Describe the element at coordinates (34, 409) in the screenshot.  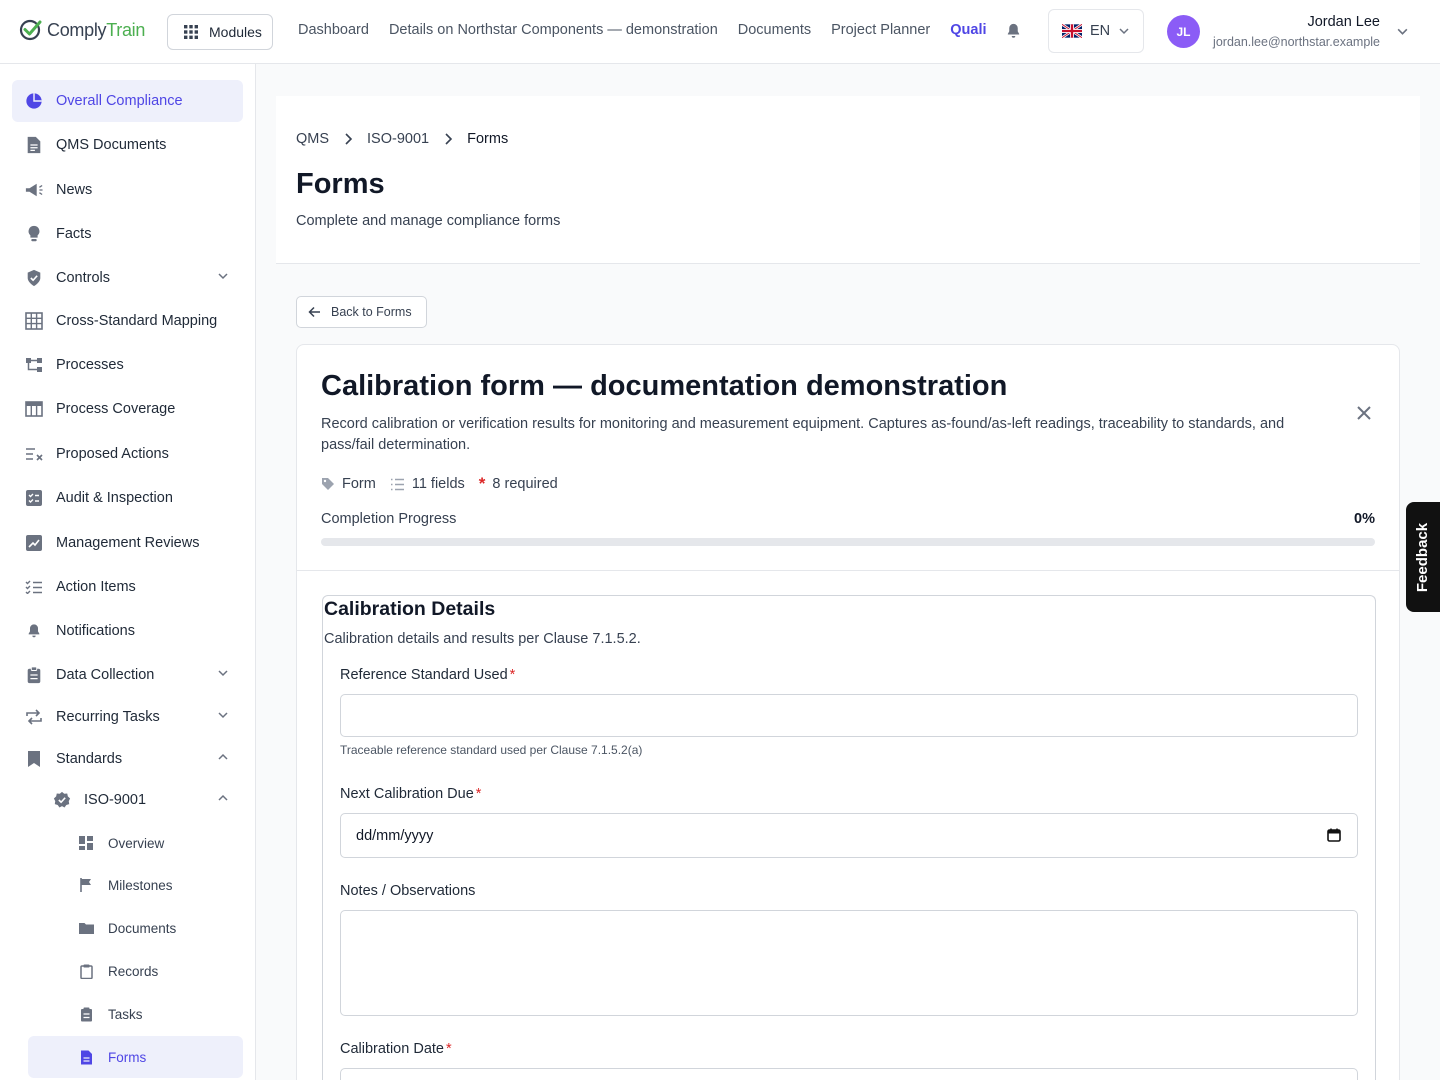
I see `table-icon` at that location.